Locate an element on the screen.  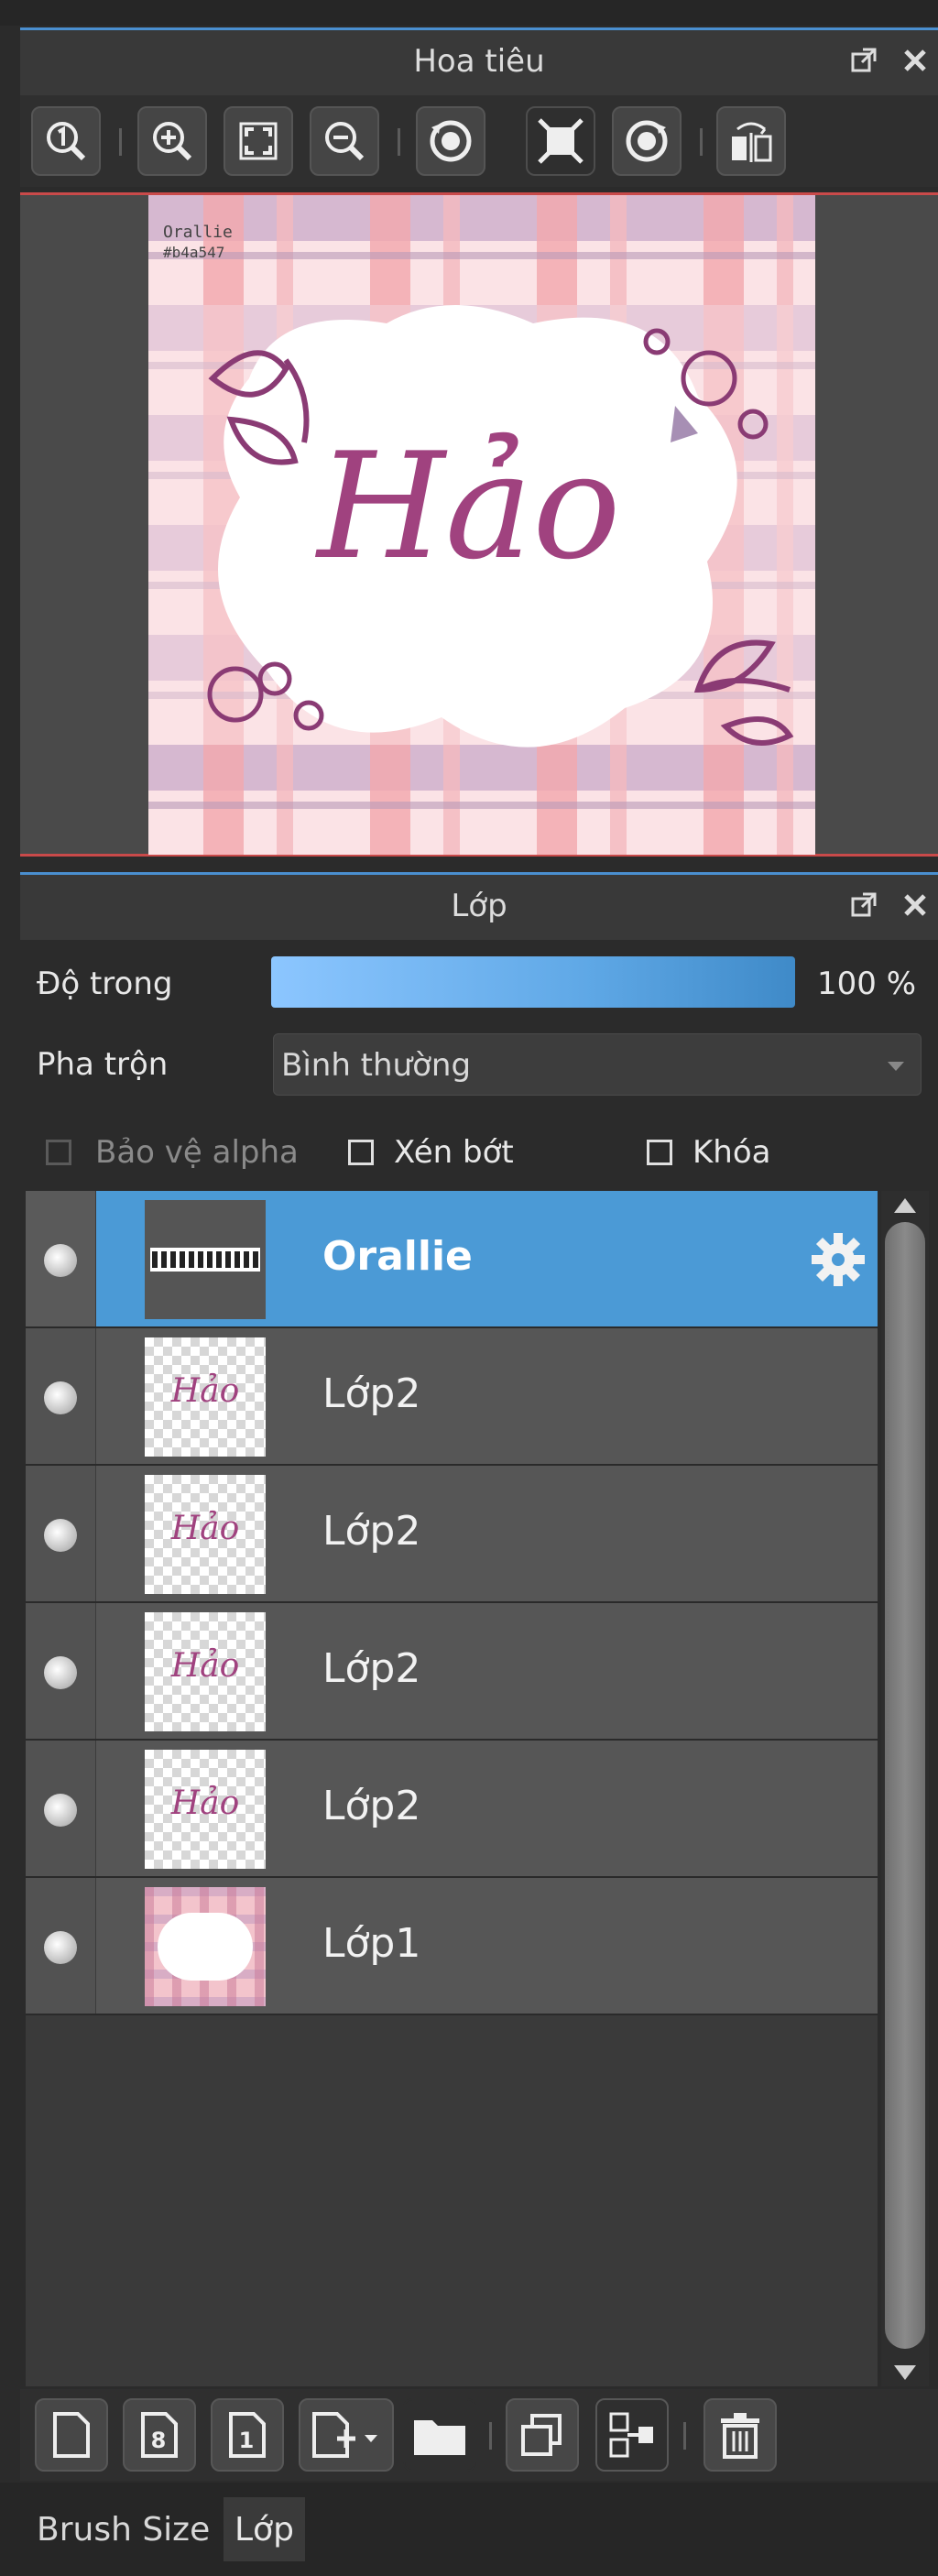
canvas-text-orallie: Orallie is located at coordinates (198, 233).